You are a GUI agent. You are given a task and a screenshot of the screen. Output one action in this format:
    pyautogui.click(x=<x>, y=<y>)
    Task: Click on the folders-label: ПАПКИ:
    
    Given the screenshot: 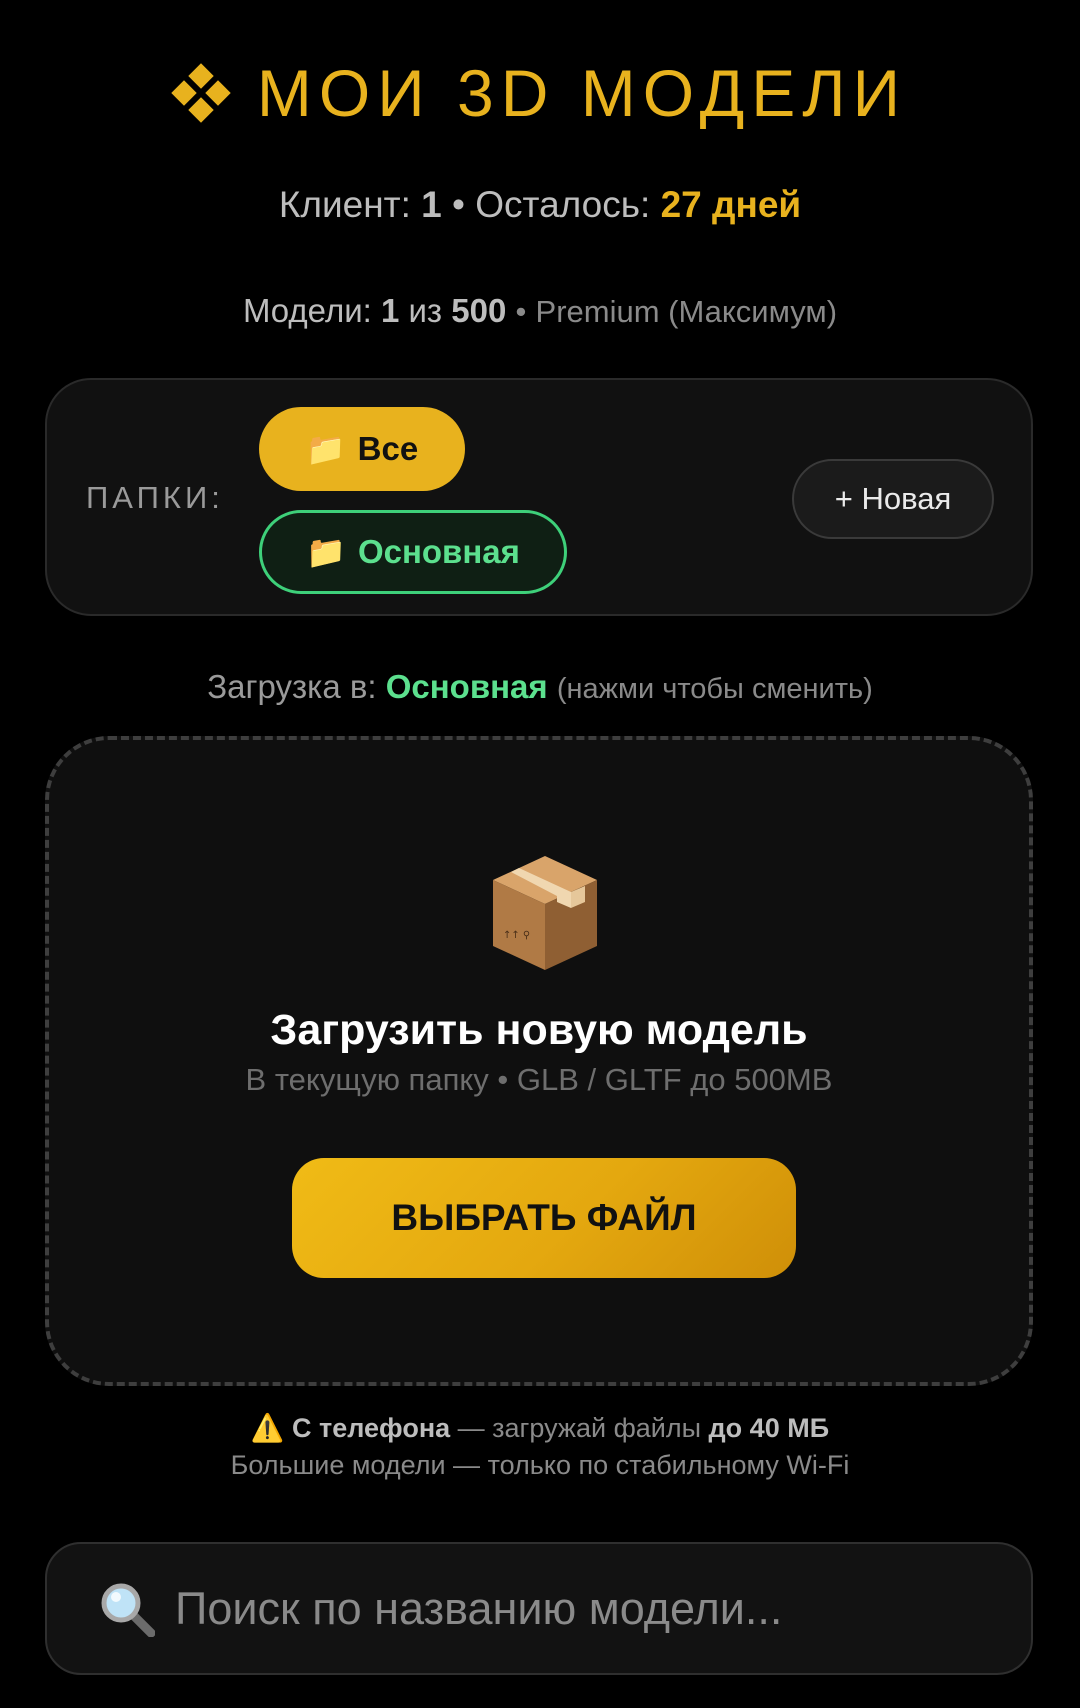 What is the action you would take?
    pyautogui.click(x=155, y=497)
    